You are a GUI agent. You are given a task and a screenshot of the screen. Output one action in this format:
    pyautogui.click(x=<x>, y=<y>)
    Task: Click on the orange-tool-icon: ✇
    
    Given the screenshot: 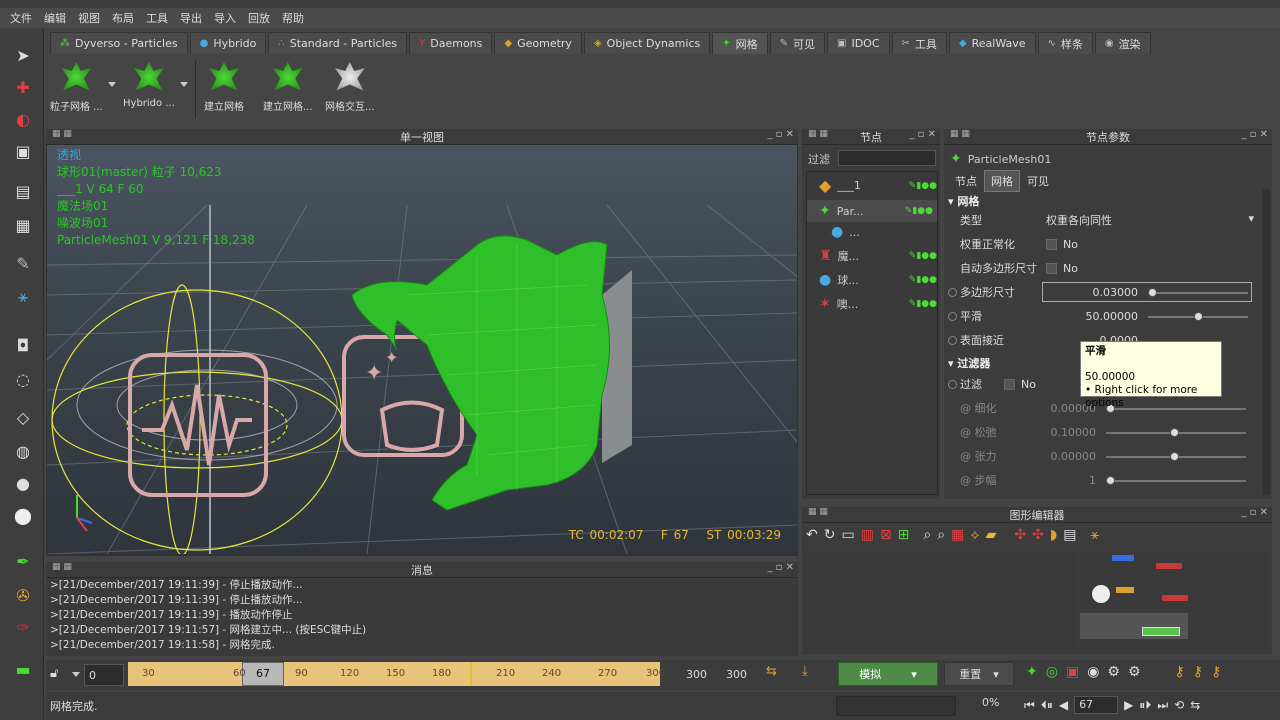 What is the action you would take?
    pyautogui.click(x=23, y=595)
    